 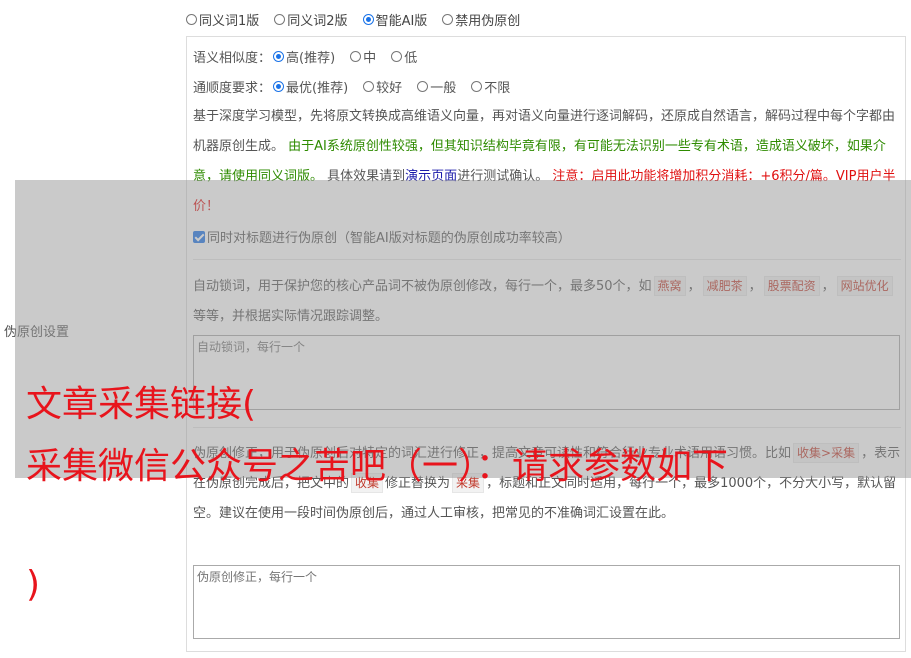 I want to click on correction-example: 收集>采集, so click(x=826, y=453).